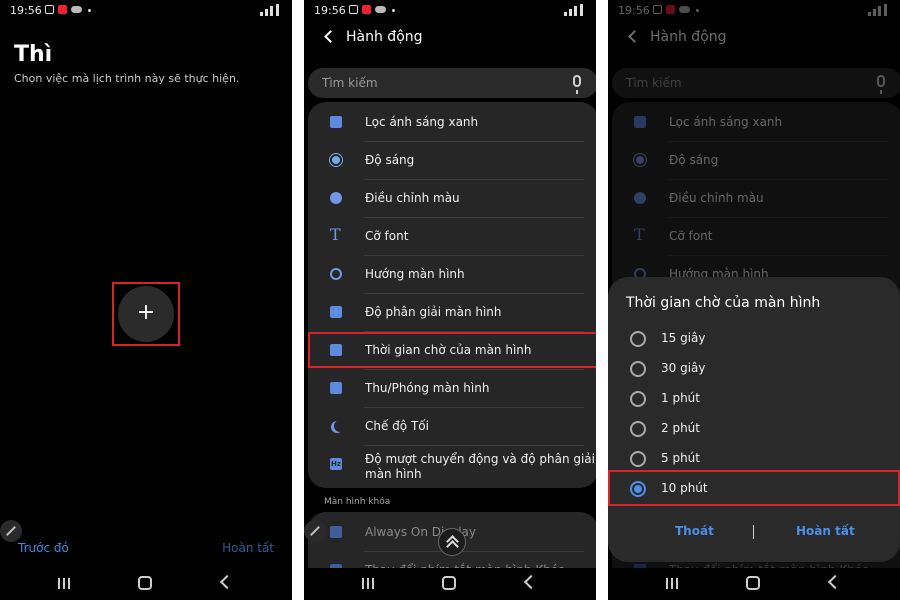  Describe the element at coordinates (754, 369) in the screenshot. I see `timeout-option: 30 giây` at that location.